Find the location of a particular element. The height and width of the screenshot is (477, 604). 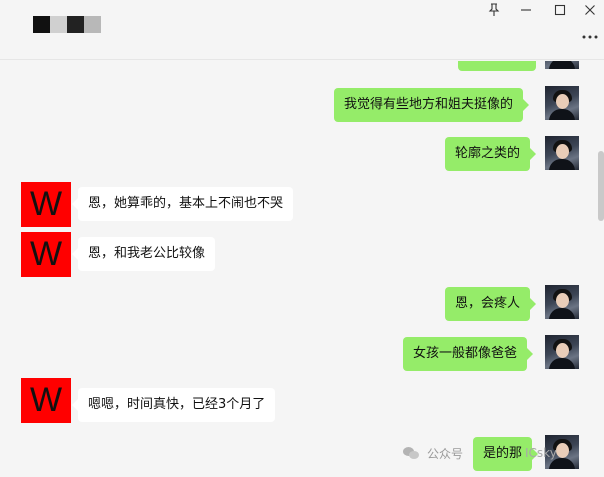

message-bubble: 恩，和我老公比较像 is located at coordinates (143, 254).